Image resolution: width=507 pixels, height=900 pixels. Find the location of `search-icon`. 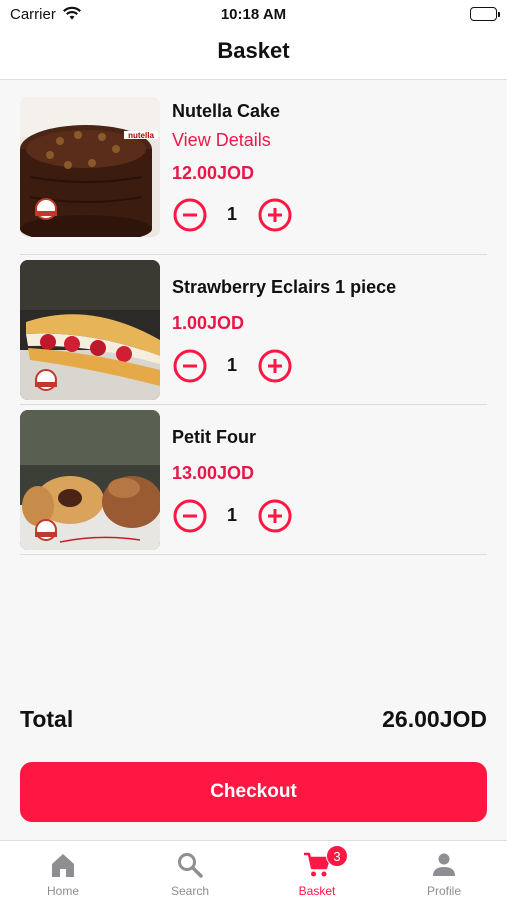

search-icon is located at coordinates (190, 865).